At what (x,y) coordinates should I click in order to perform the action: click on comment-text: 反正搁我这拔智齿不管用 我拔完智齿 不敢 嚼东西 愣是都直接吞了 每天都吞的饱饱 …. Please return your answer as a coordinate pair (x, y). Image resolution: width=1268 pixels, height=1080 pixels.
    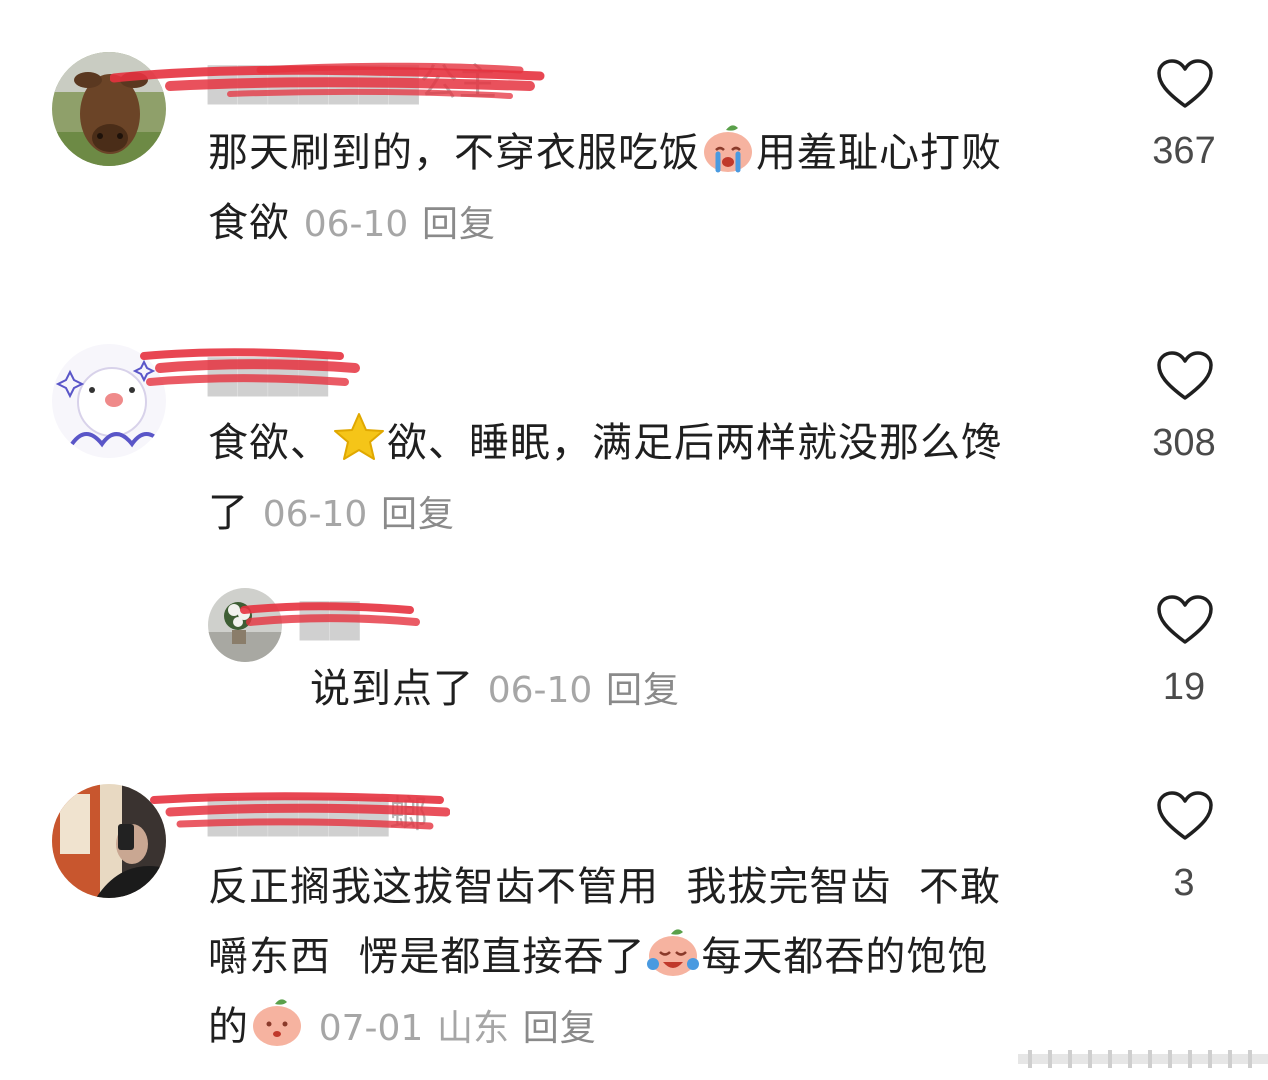
    Looking at the image, I should click on (604, 957).